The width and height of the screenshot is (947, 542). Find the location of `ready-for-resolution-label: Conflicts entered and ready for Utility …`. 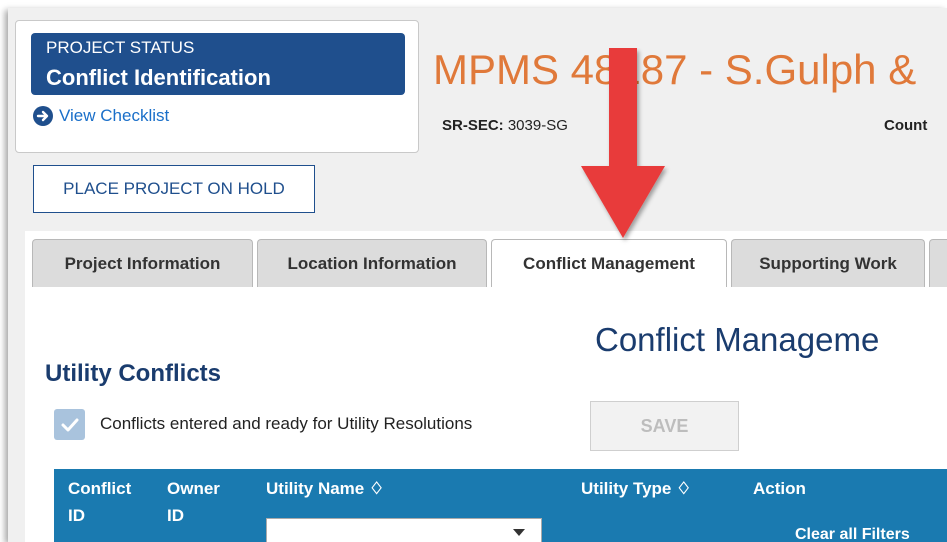

ready-for-resolution-label: Conflicts entered and ready for Utility … is located at coordinates (286, 423).